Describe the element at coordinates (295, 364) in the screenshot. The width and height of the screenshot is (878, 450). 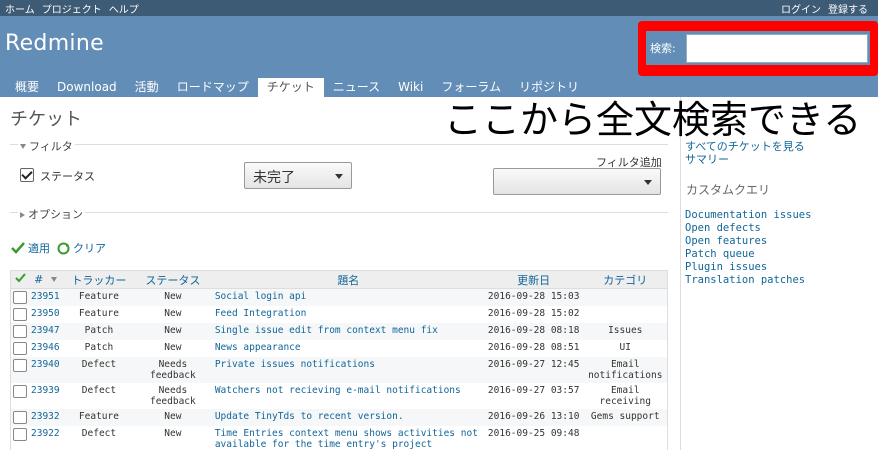
I see `issue-subject-link: Private issues notifications` at that location.